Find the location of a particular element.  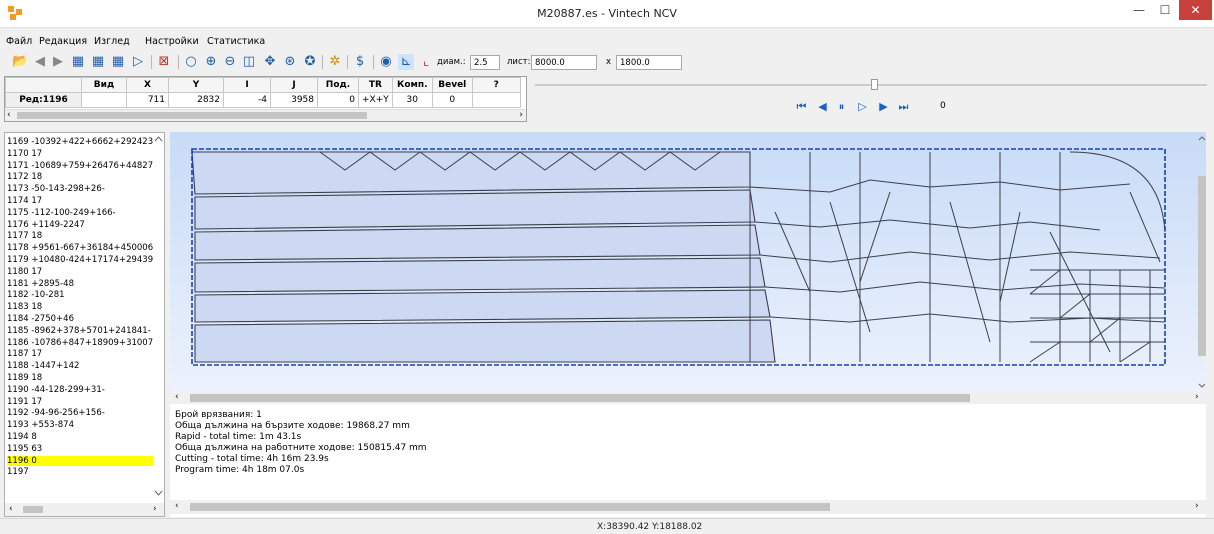

view-icon: ◉ is located at coordinates (386, 62).